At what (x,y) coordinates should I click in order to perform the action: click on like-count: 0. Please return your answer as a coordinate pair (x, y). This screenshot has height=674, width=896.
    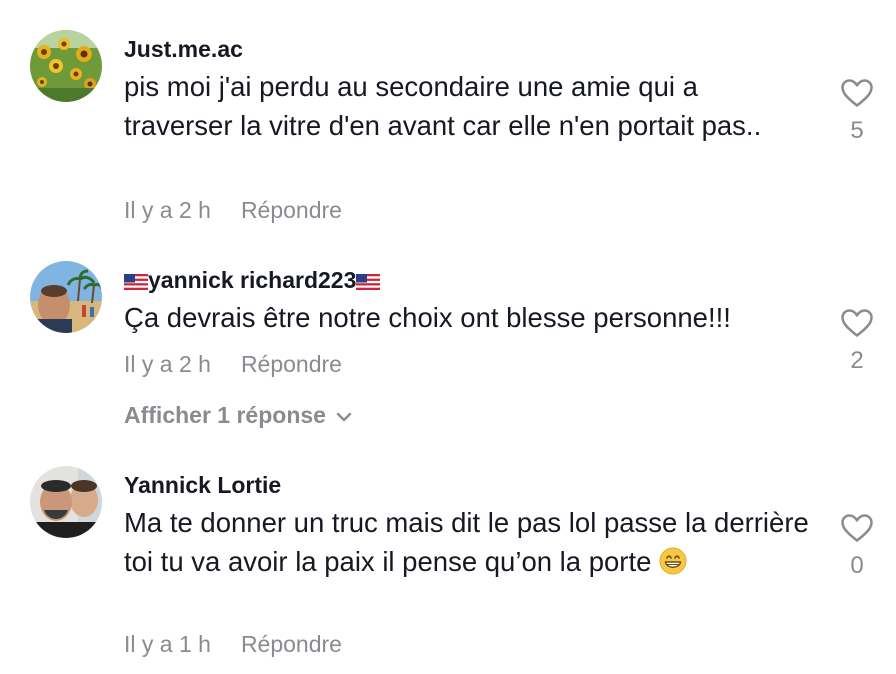
    Looking at the image, I should click on (857, 565).